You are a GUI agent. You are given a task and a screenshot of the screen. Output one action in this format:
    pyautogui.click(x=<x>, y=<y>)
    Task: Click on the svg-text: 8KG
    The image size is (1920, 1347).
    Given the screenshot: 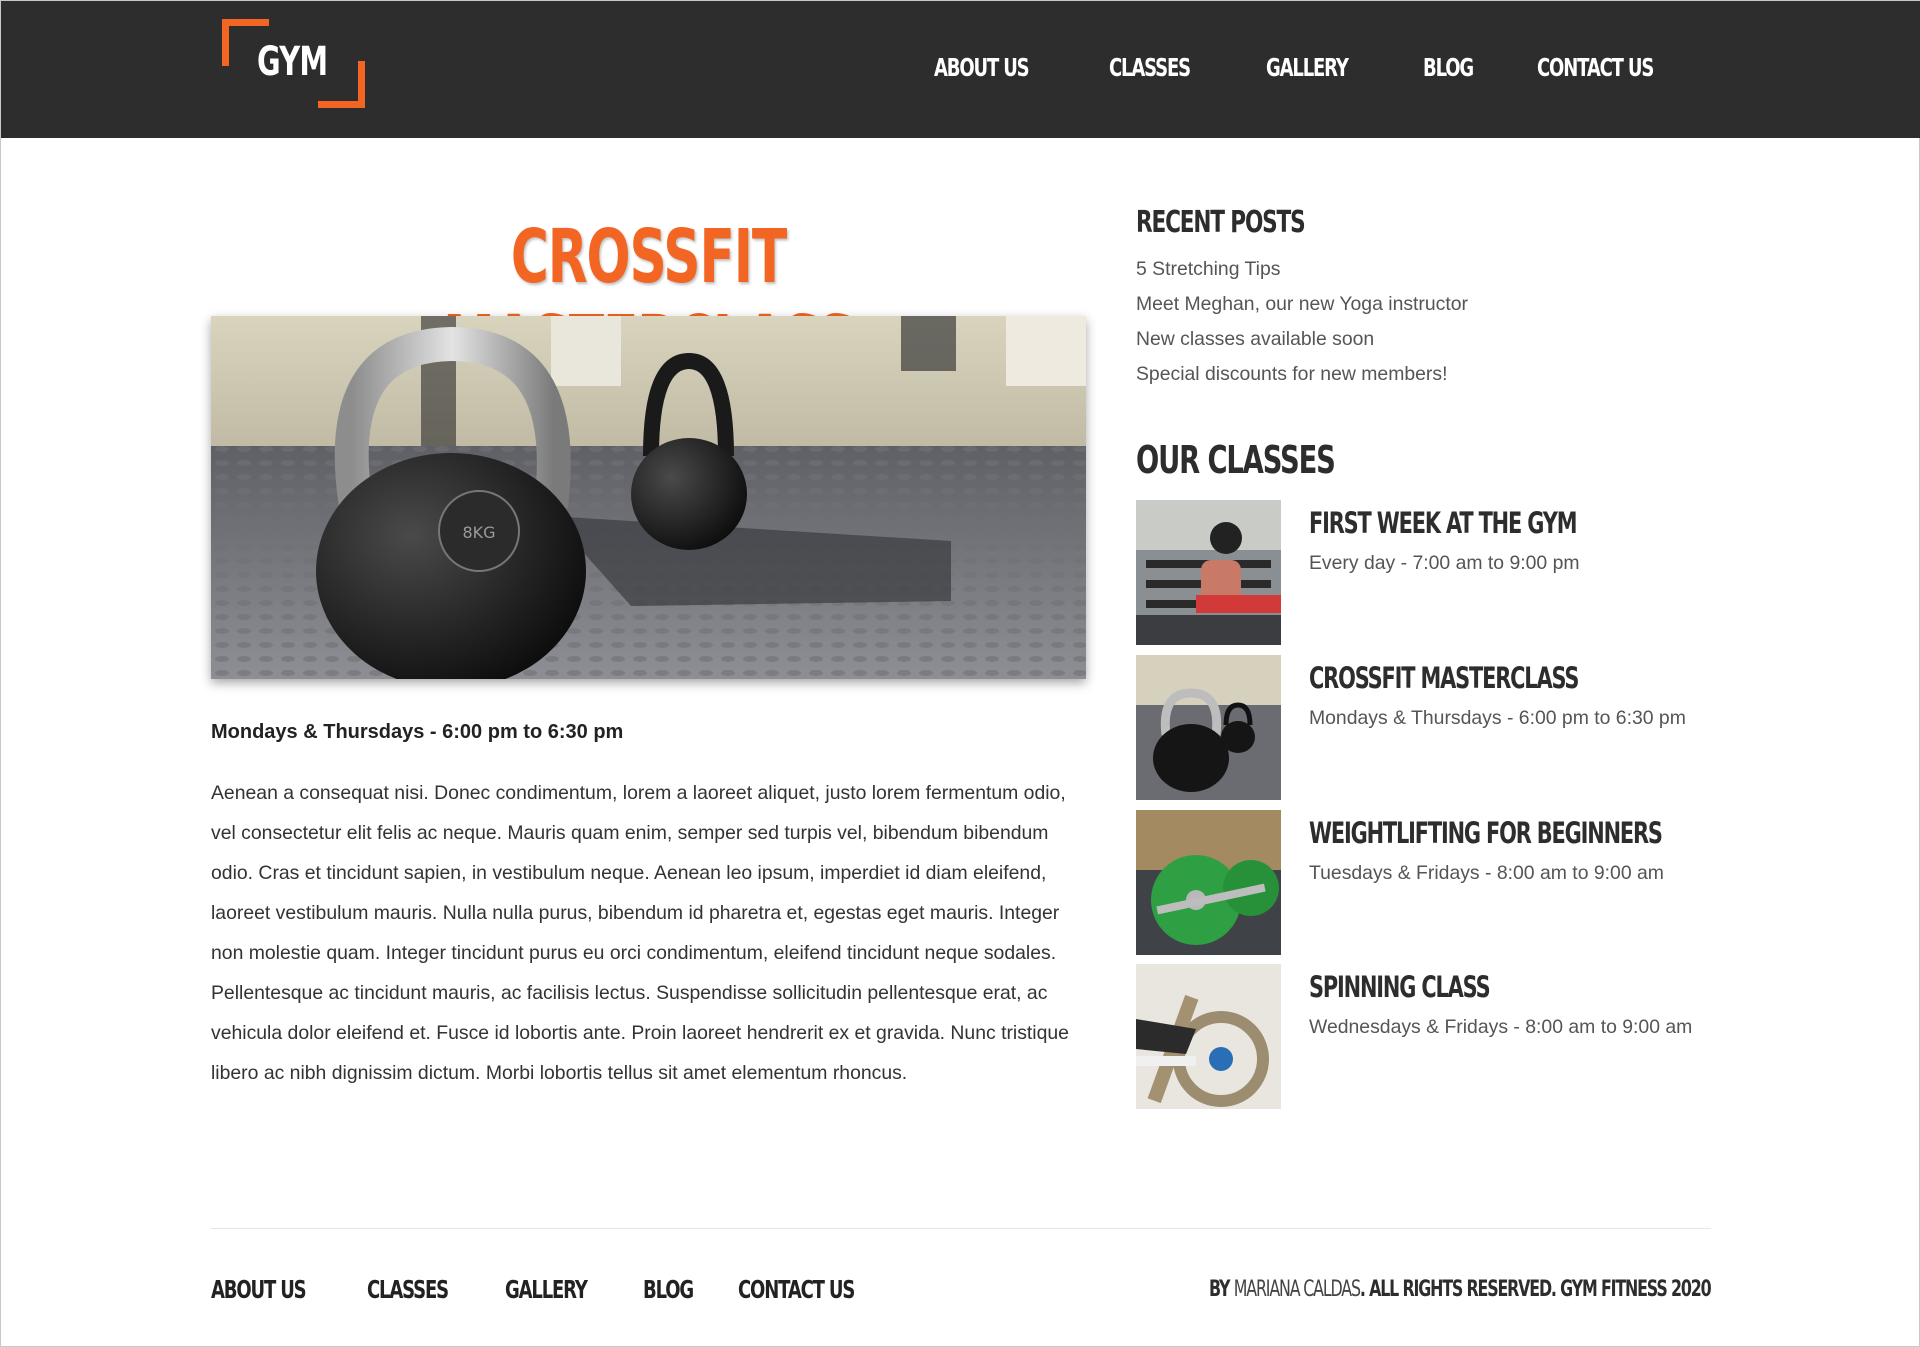 What is the action you would take?
    pyautogui.click(x=478, y=532)
    